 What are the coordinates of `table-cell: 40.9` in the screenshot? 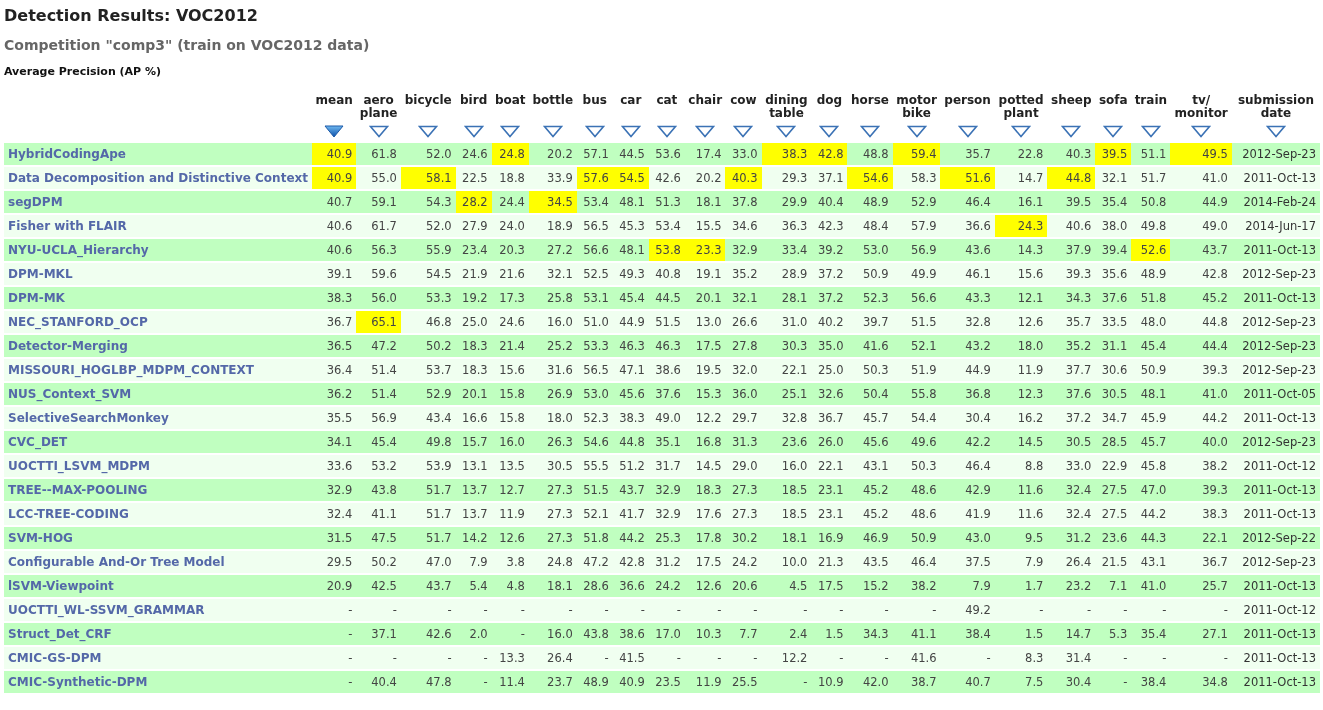 It's located at (334, 154).